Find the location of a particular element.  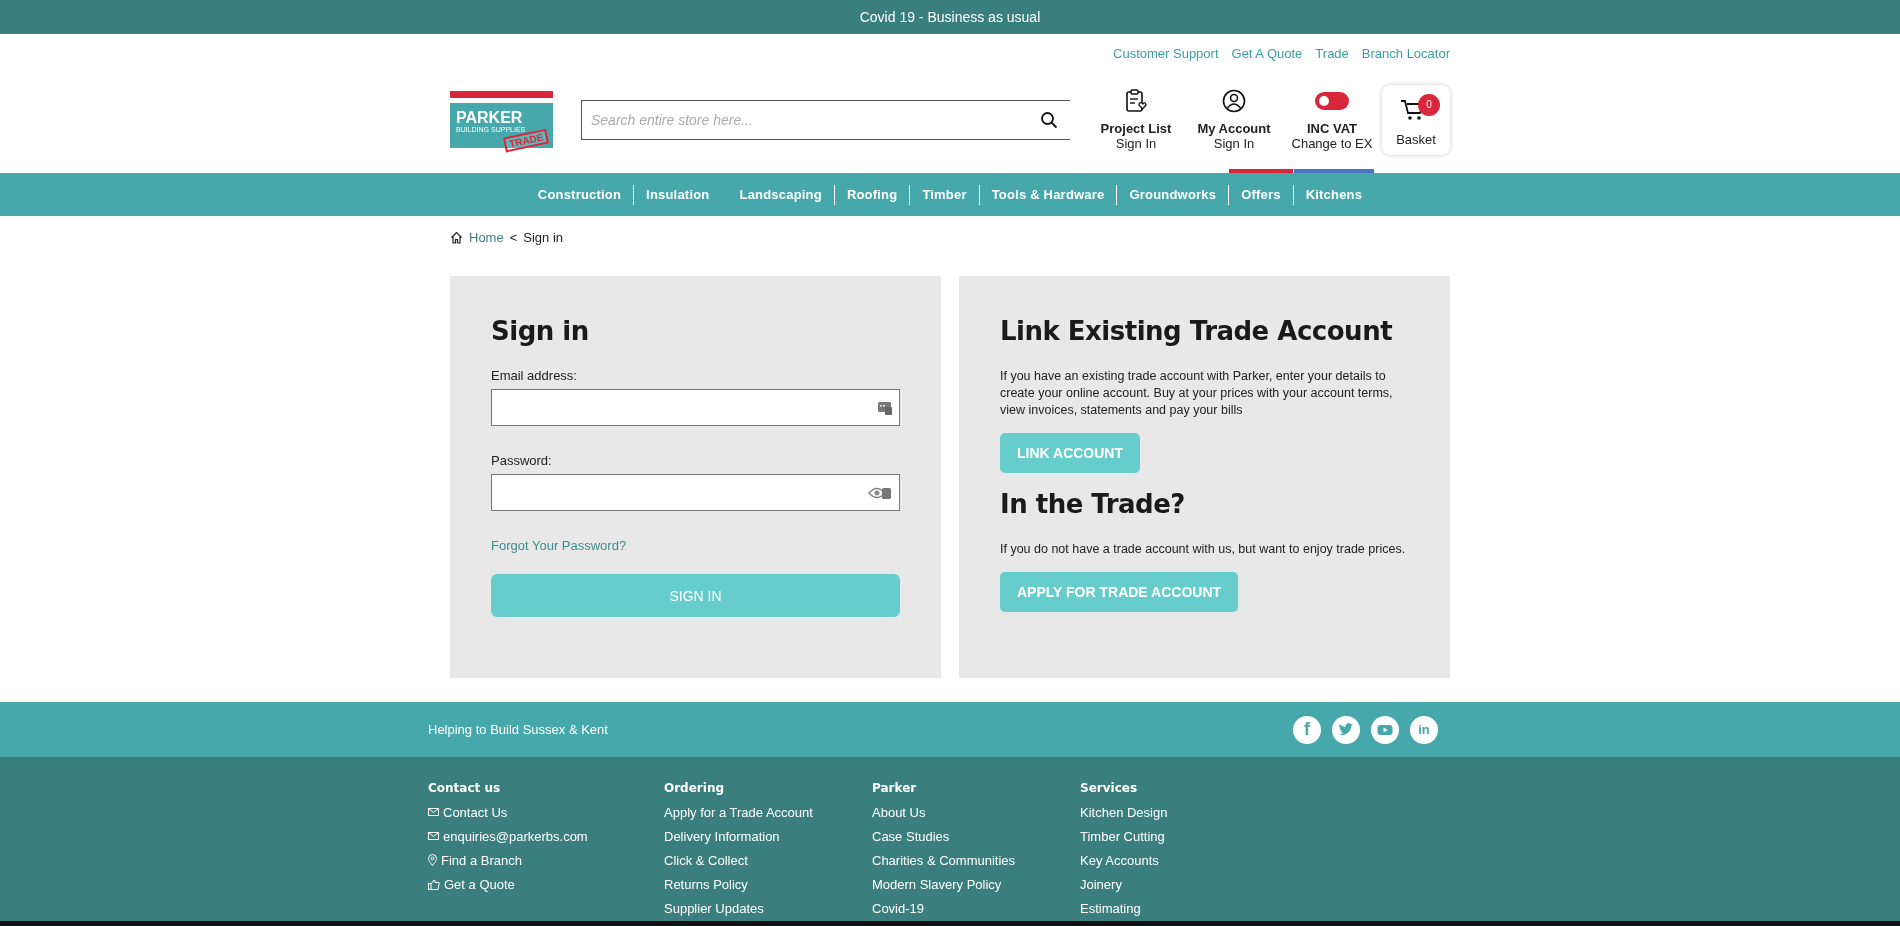

footer-link: Charities & Communities is located at coordinates (944, 860).